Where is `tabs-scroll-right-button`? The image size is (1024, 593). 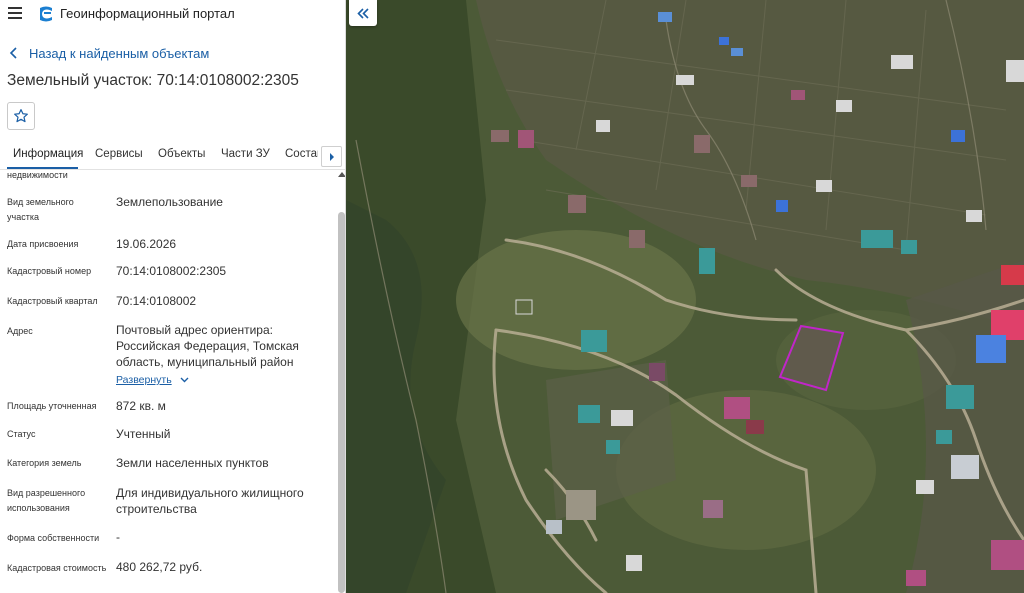
tabs-scroll-right-button is located at coordinates (331, 156).